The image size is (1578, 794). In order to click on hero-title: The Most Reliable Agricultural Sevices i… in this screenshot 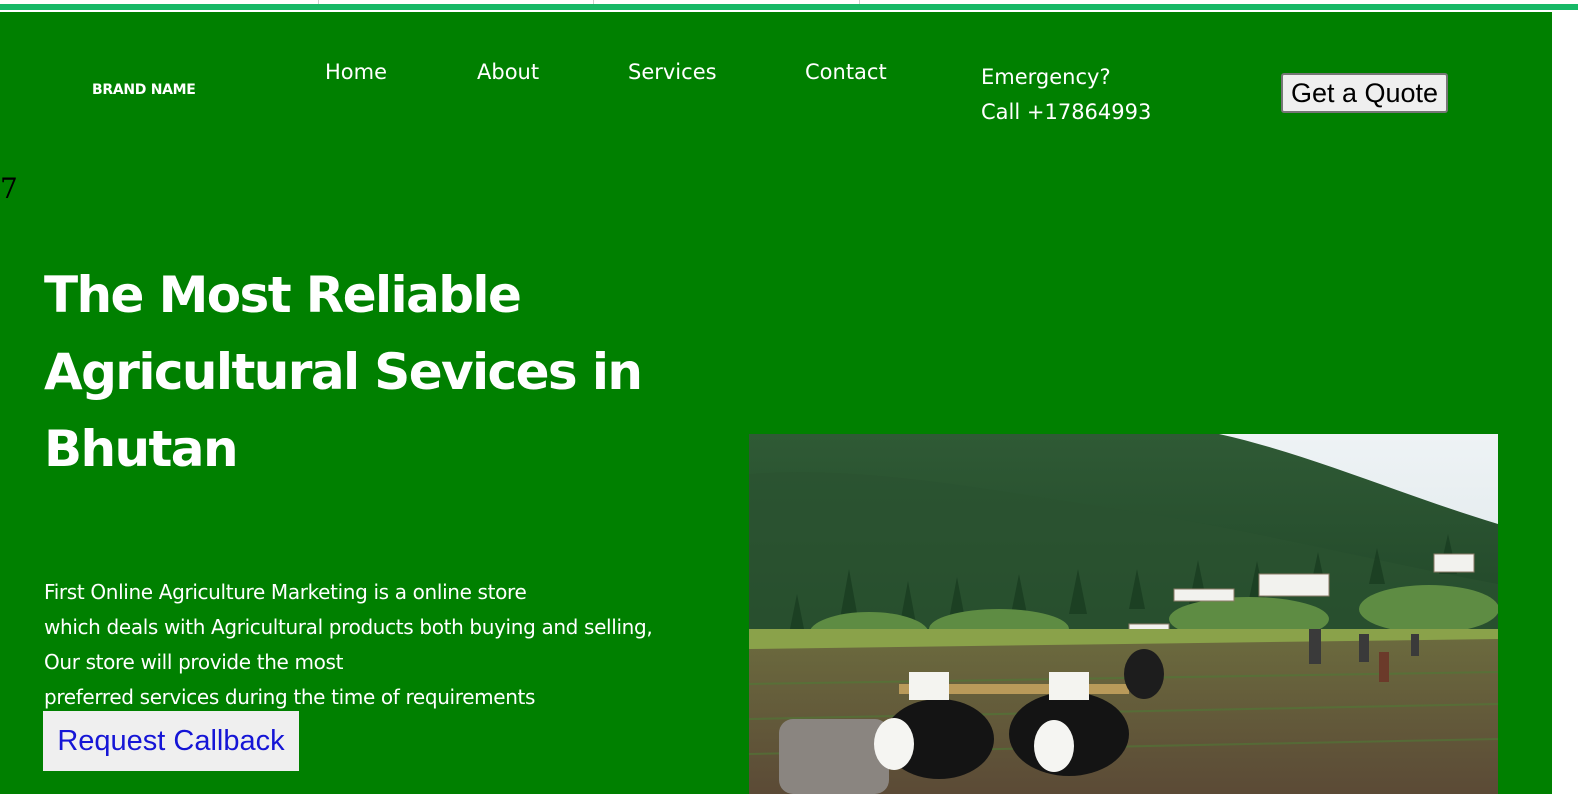, I will do `click(343, 372)`.